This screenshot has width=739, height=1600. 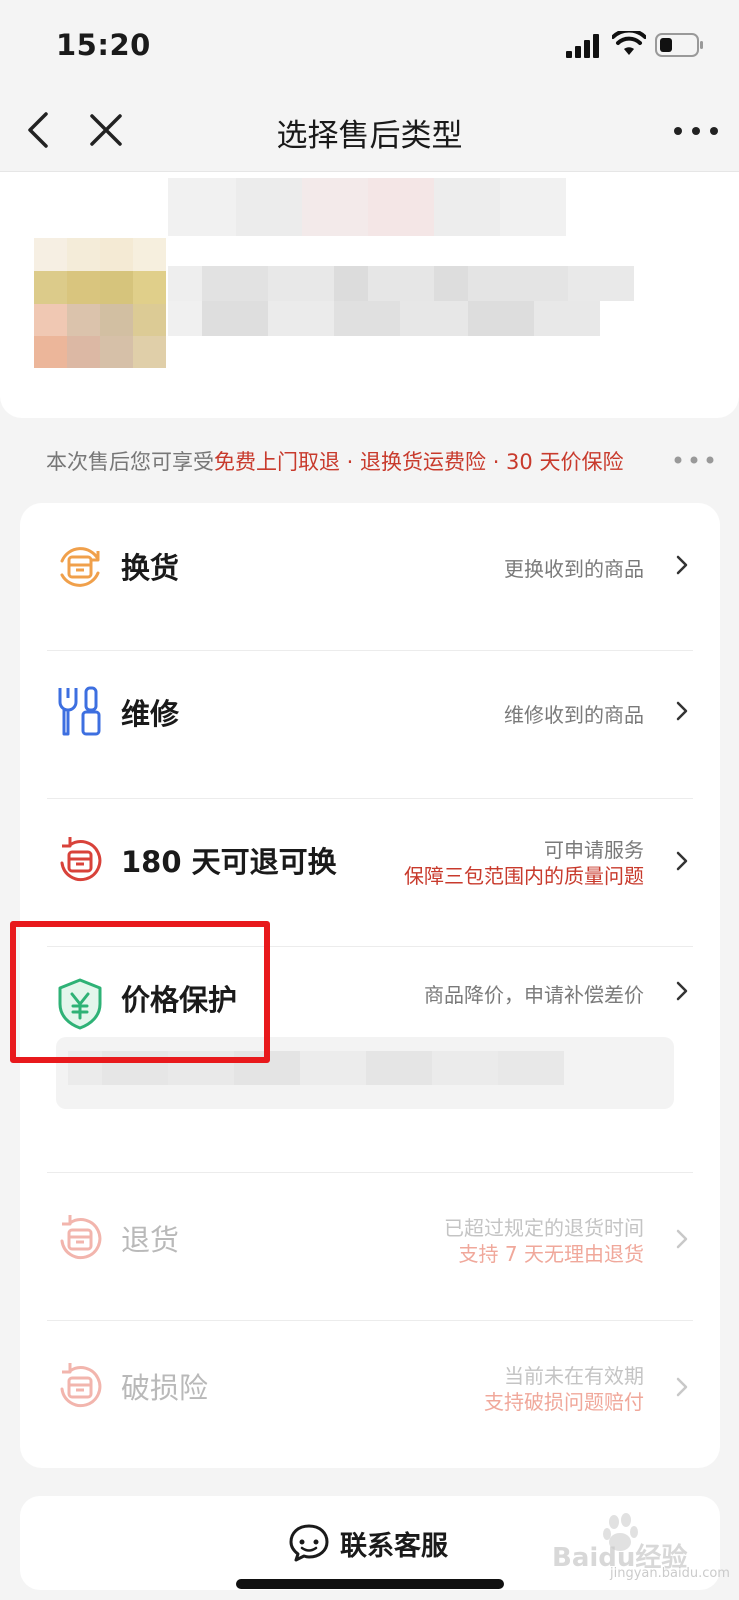 I want to click on option-desc-highlight: 保障三包范围内的质量问题, so click(x=524, y=876).